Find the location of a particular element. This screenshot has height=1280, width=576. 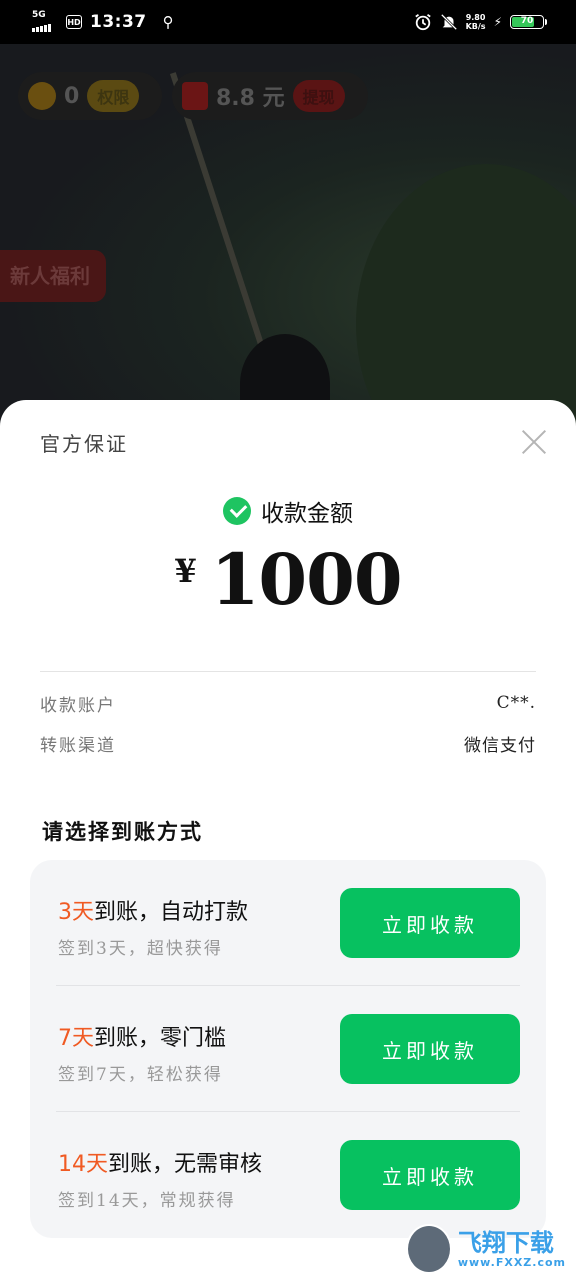

cash-pill: 8.8 元 提现 is located at coordinates (270, 96).